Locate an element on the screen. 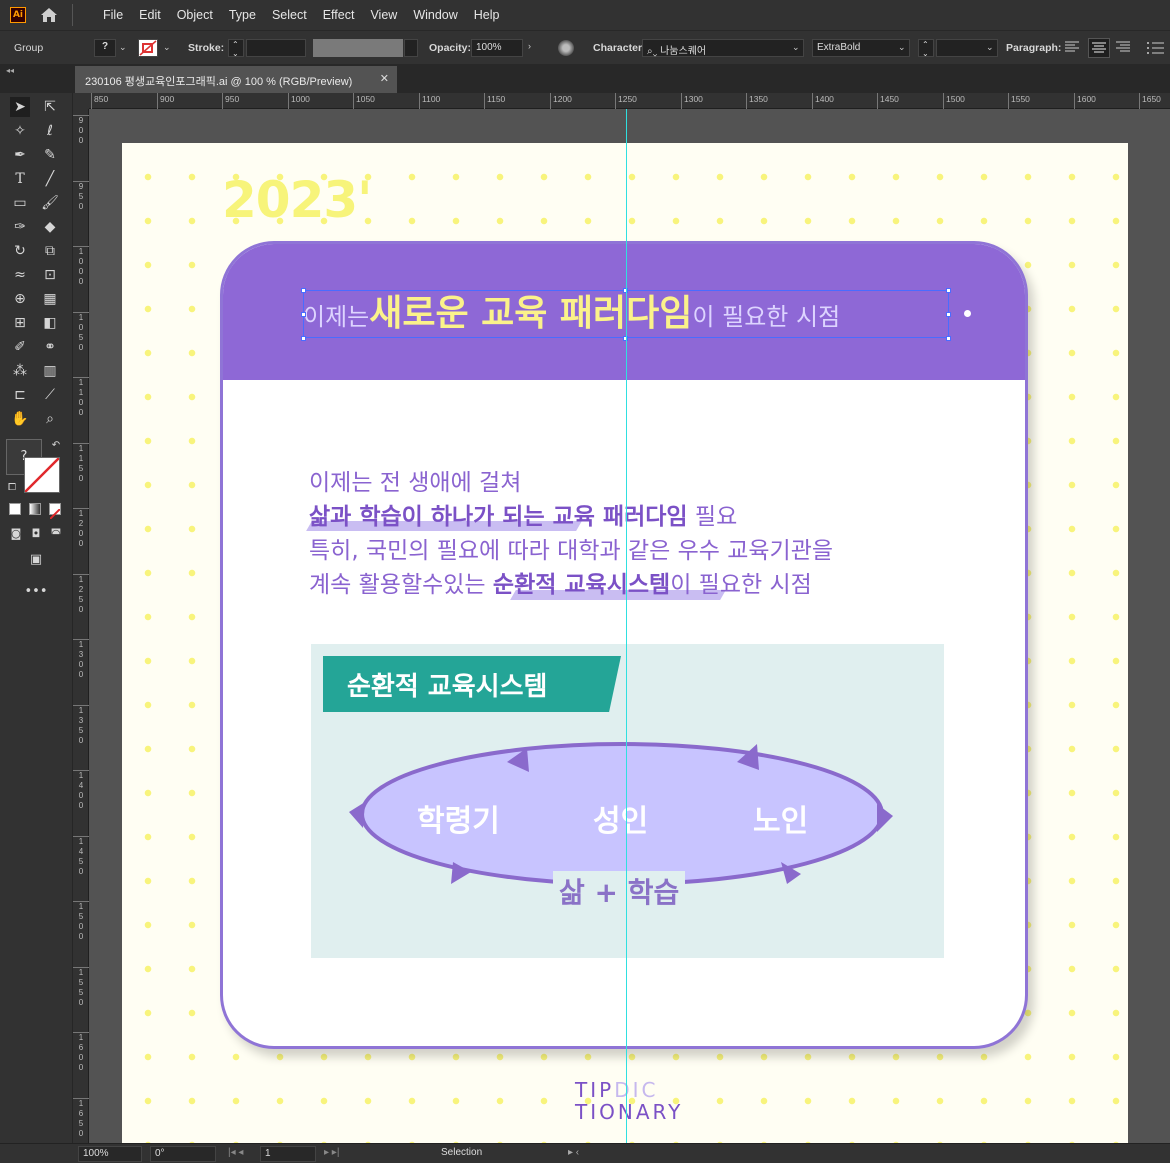 The image size is (1170, 1163). stroke-weight-field is located at coordinates (276, 48).